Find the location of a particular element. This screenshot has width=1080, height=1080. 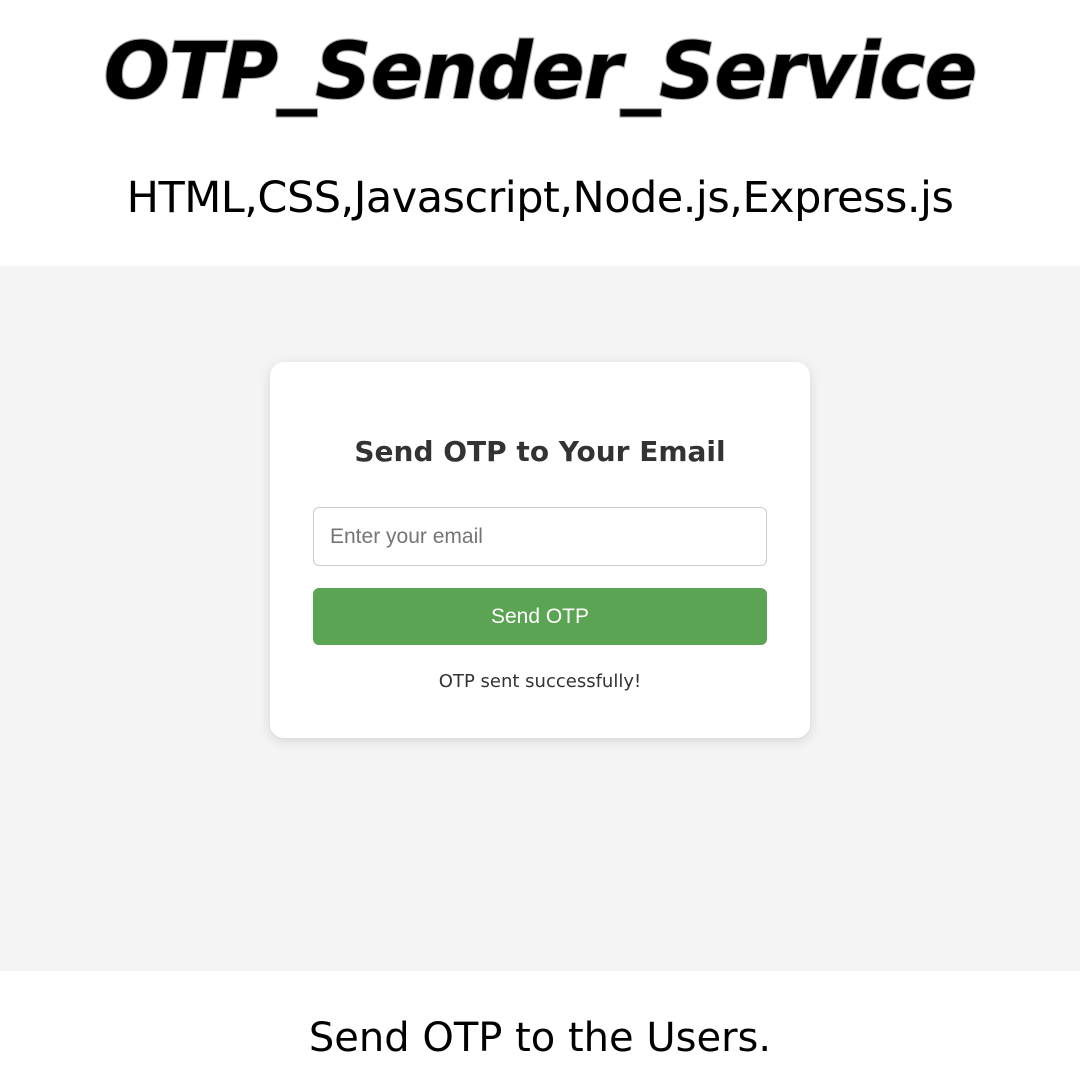

send-otp-button: Send OTP is located at coordinates (540, 616).